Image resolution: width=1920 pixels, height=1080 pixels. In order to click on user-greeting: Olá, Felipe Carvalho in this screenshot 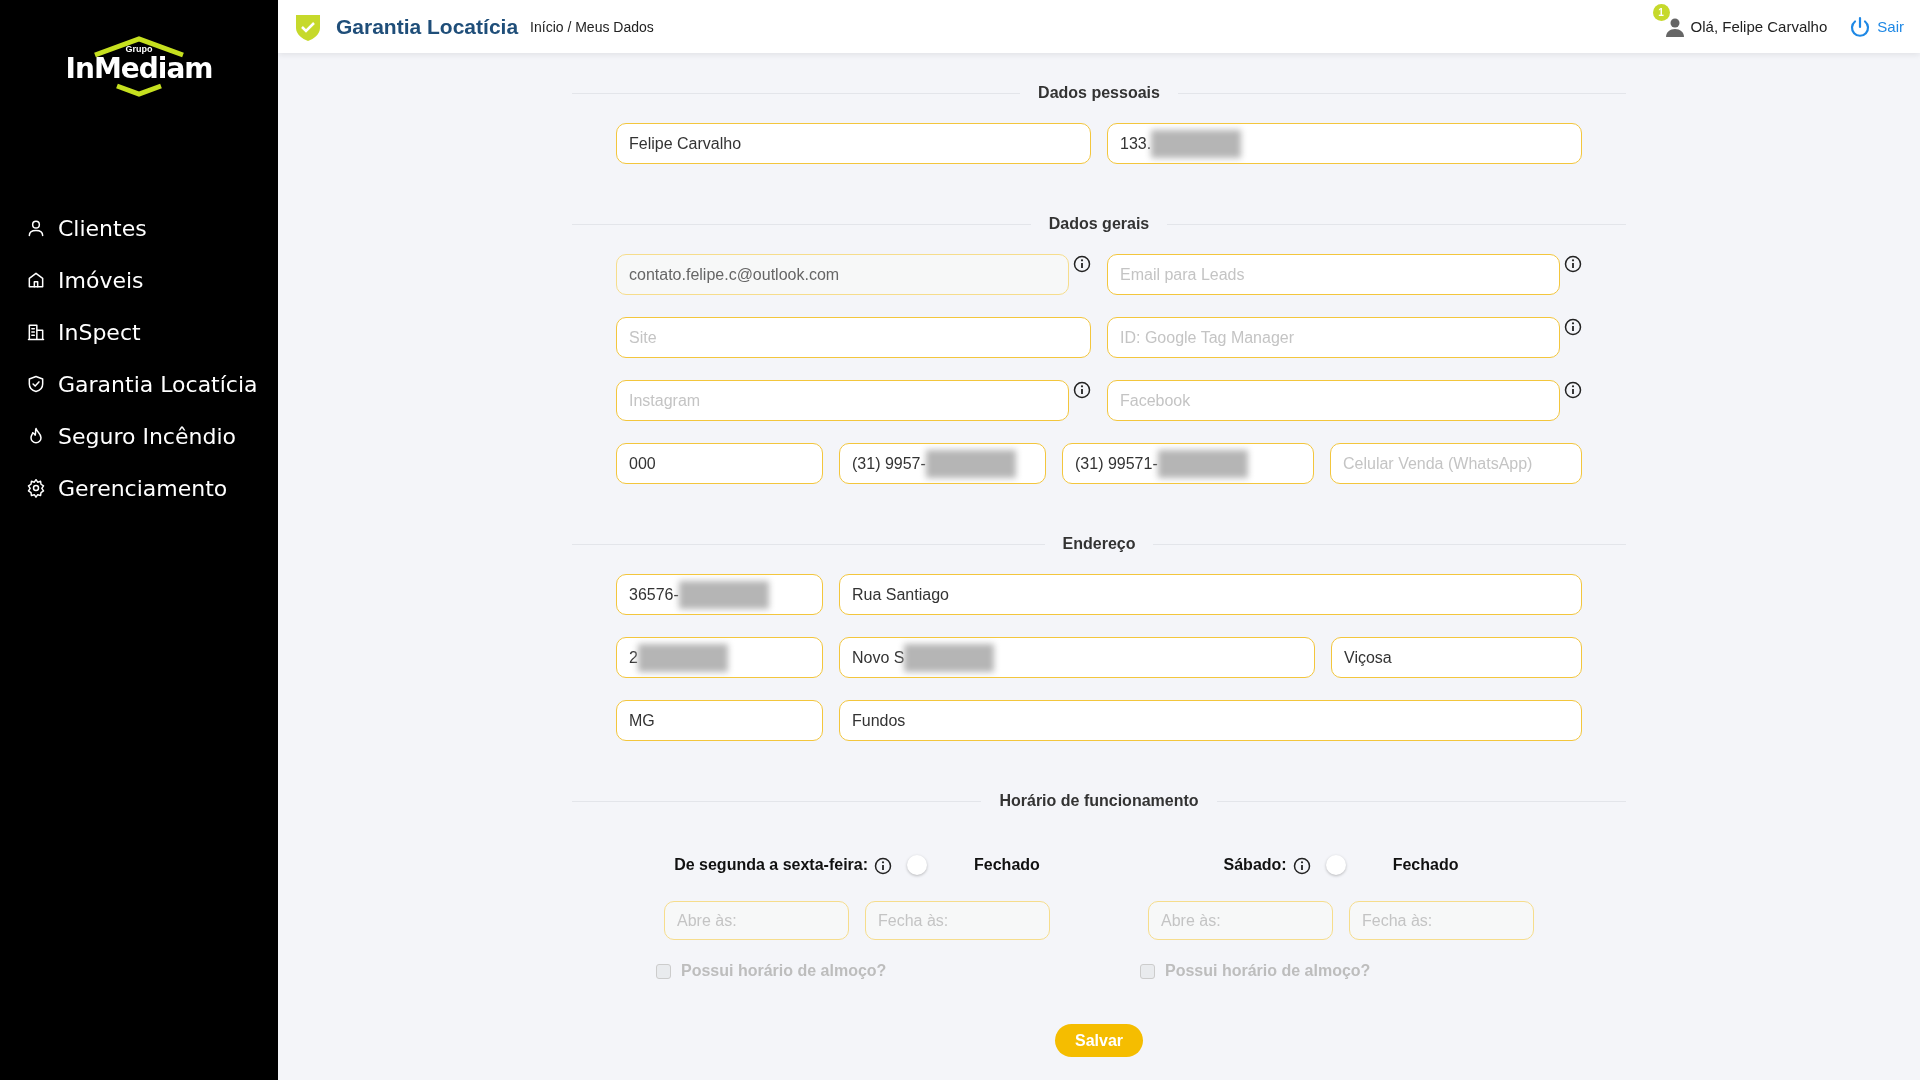, I will do `click(1759, 26)`.